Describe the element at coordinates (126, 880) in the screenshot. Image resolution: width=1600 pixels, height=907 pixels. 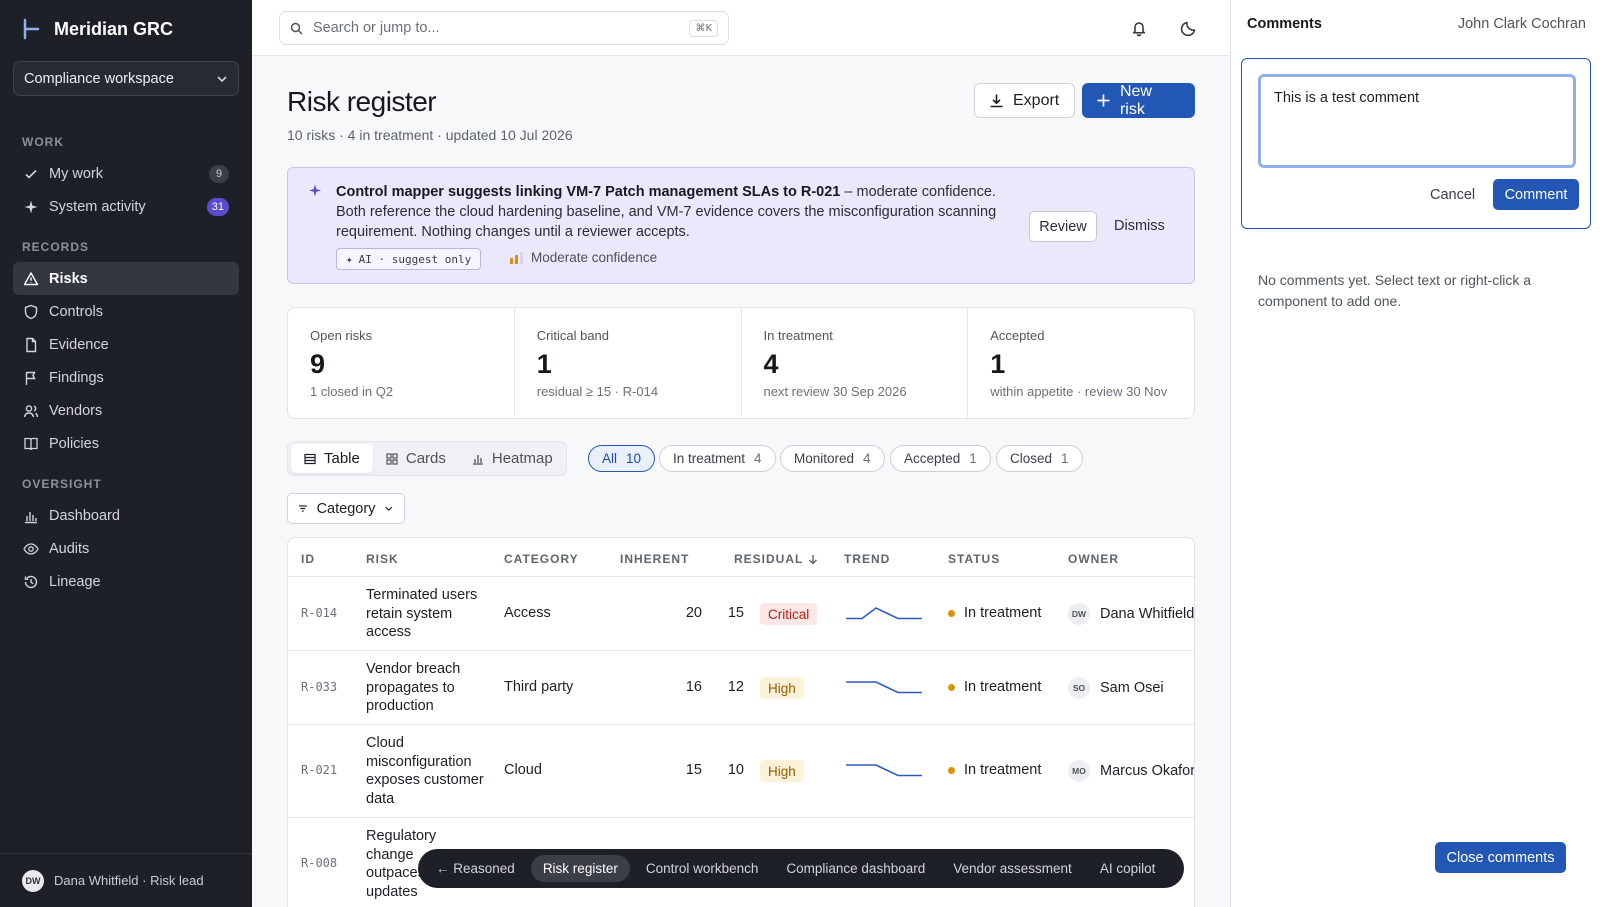
I see `current-user: DW Dana Whitfield · Risk lead` at that location.